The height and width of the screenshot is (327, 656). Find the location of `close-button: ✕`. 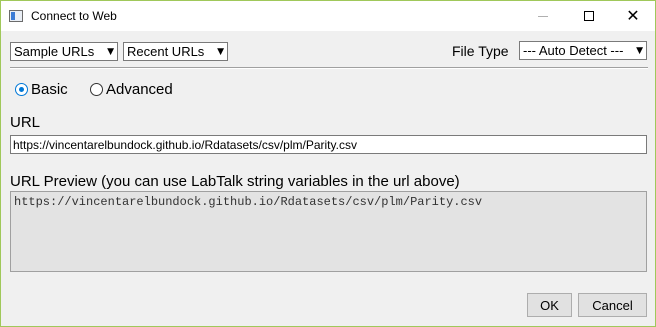

close-button: ✕ is located at coordinates (633, 16).